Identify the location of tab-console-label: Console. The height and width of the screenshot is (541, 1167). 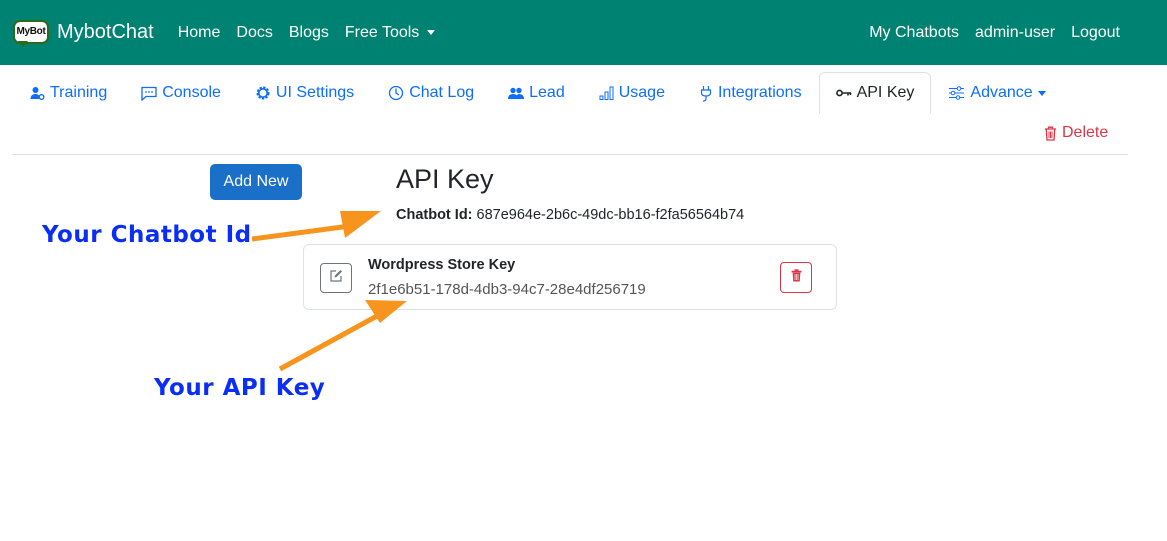
(191, 92).